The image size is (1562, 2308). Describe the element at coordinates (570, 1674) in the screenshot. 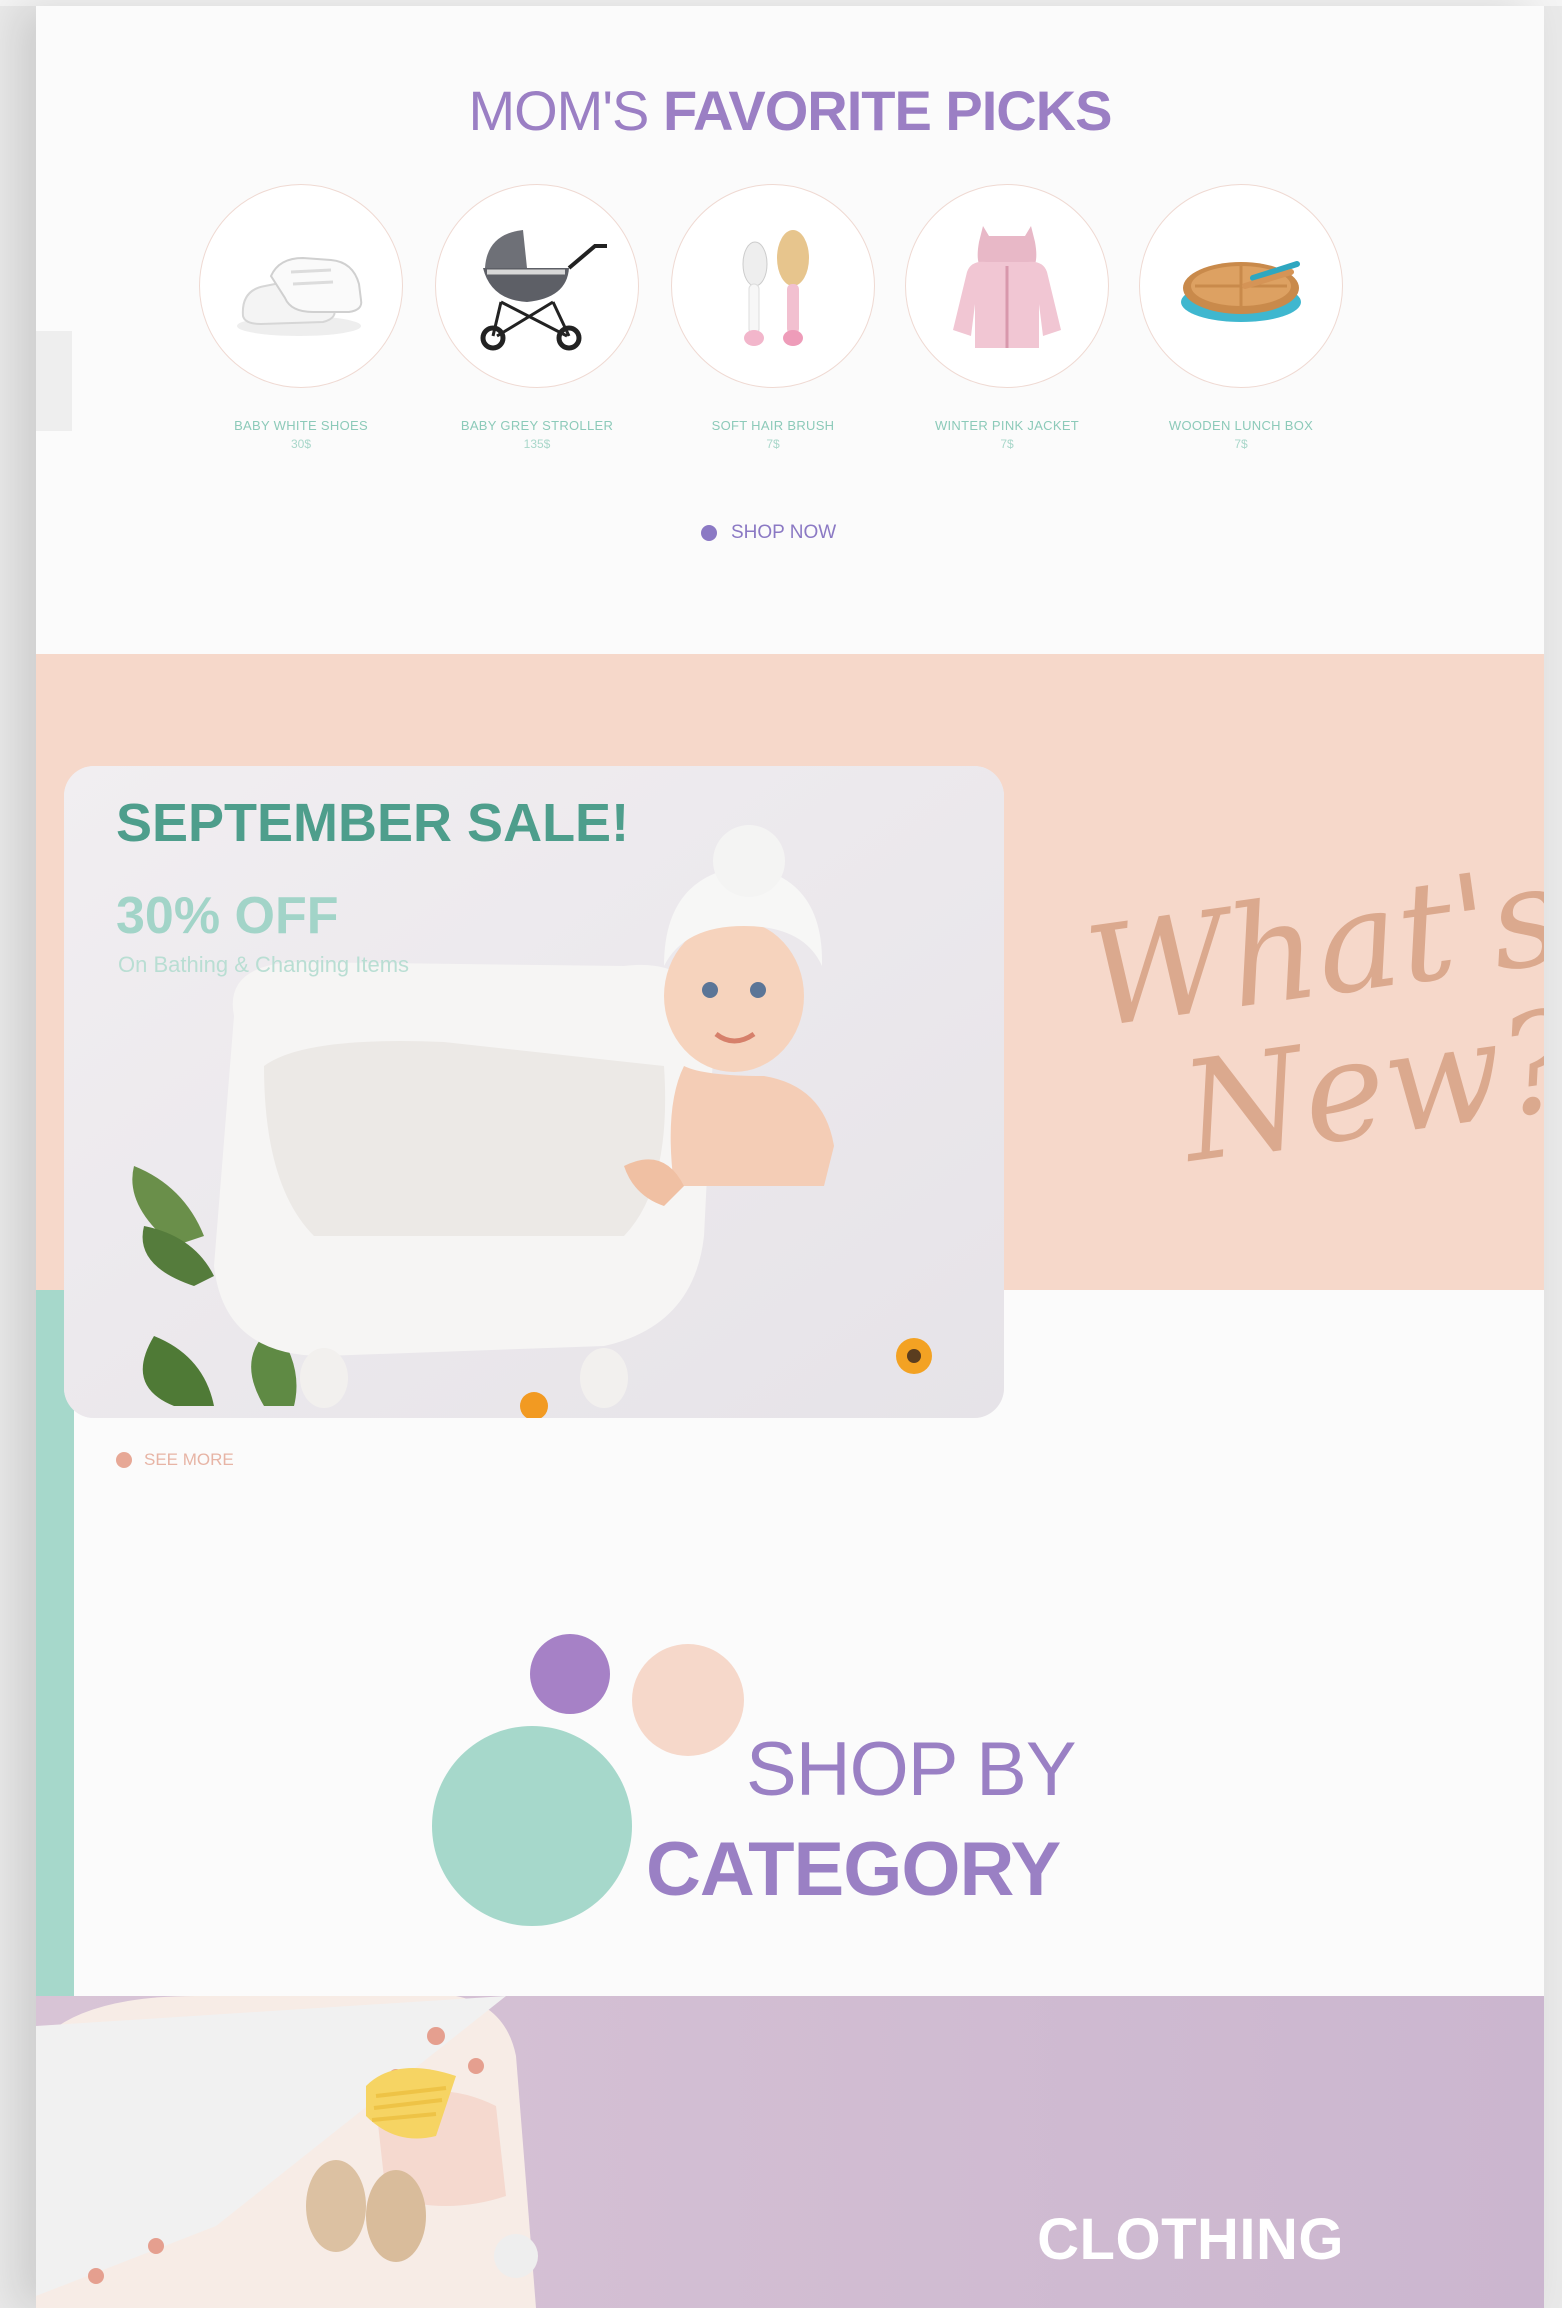

I see `decor-circle-purple` at that location.